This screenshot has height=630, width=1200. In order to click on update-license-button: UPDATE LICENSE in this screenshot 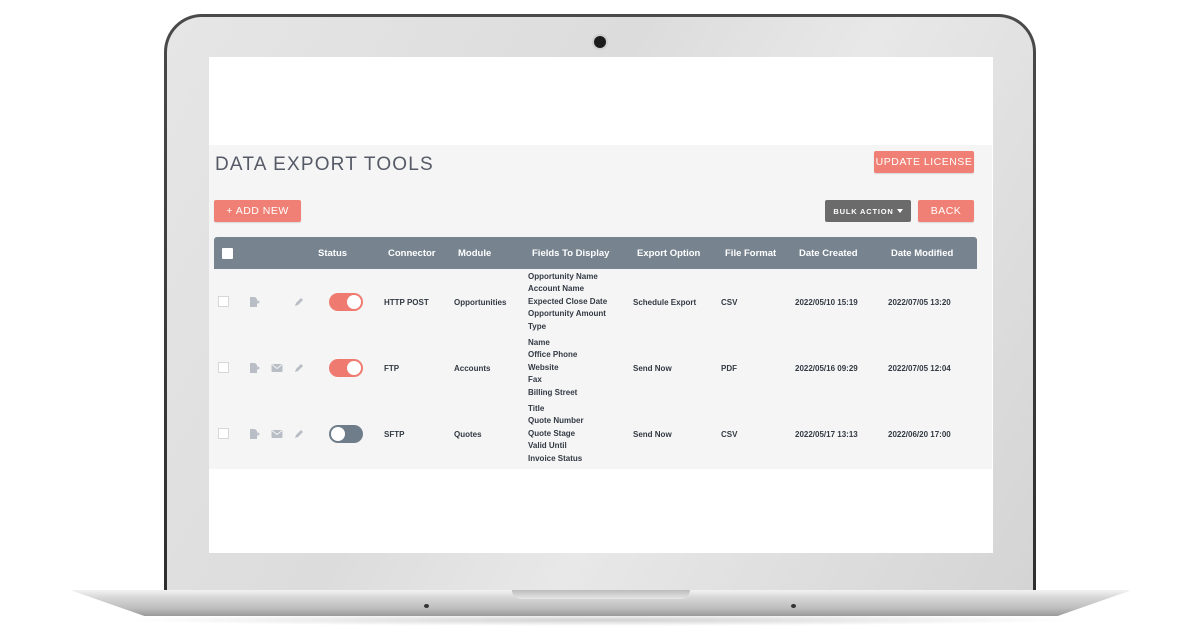, I will do `click(924, 162)`.